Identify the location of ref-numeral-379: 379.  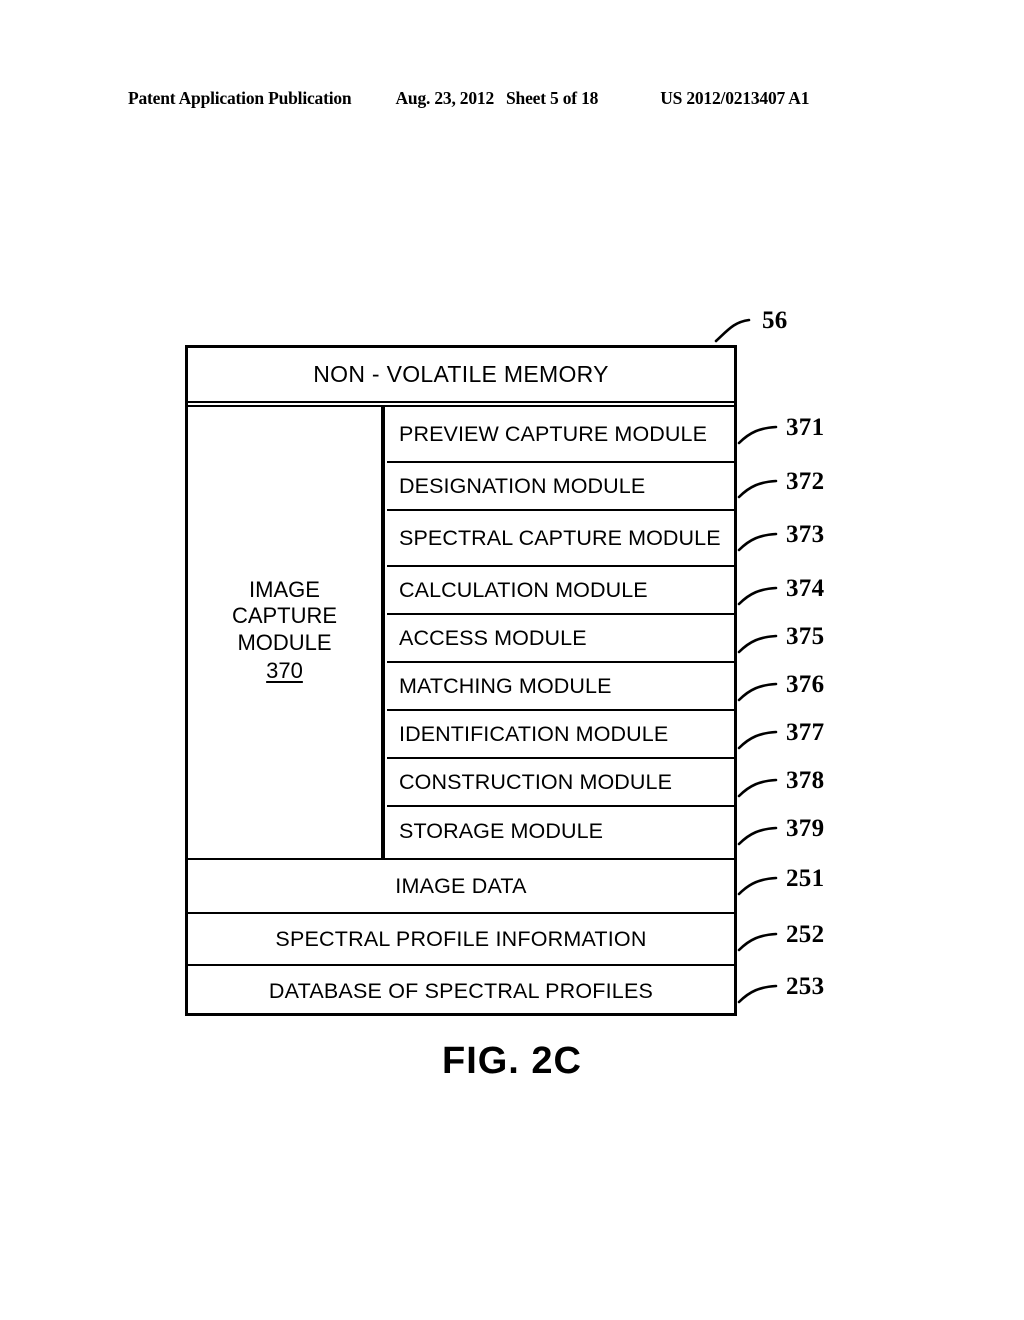
(805, 828).